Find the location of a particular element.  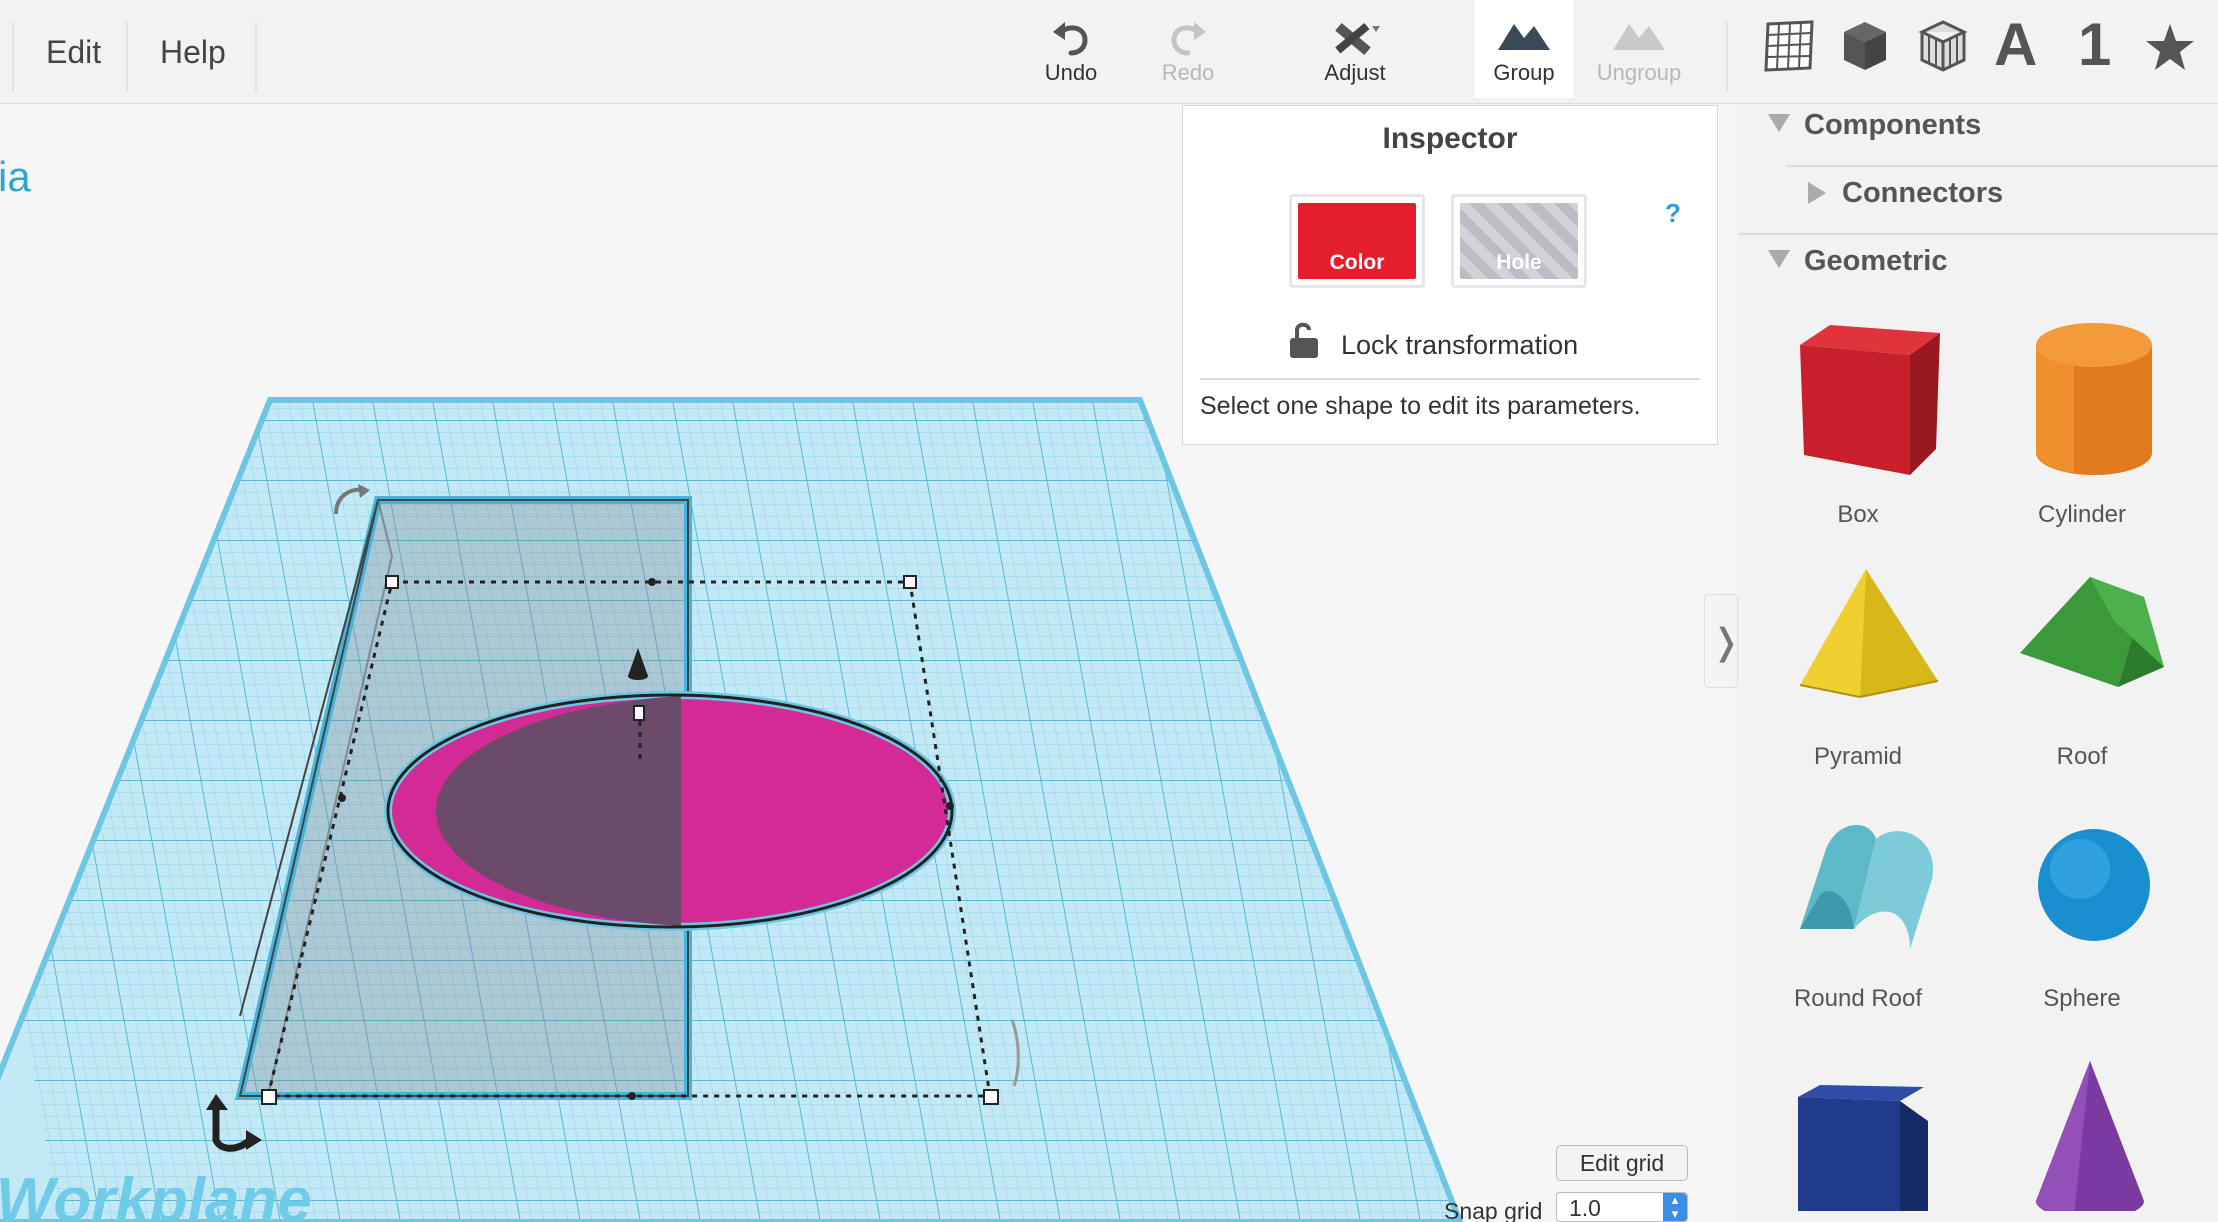

shape-wedge is located at coordinates (1858, 1131).